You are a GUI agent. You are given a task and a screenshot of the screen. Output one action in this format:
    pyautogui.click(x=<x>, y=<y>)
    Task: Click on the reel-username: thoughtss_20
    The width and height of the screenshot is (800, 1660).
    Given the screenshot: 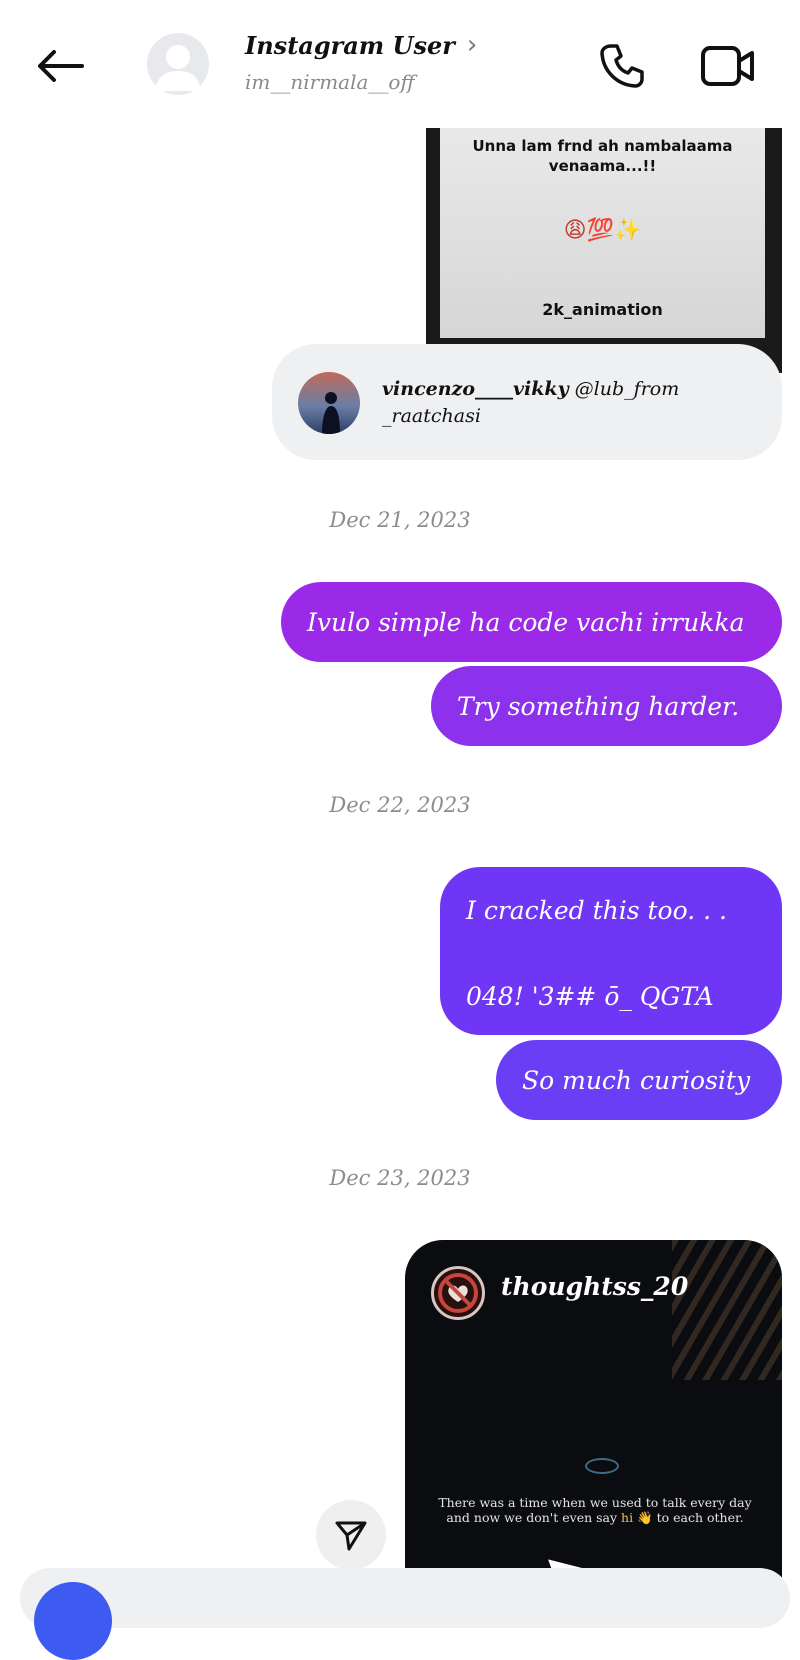 What is the action you would take?
    pyautogui.click(x=594, y=1286)
    